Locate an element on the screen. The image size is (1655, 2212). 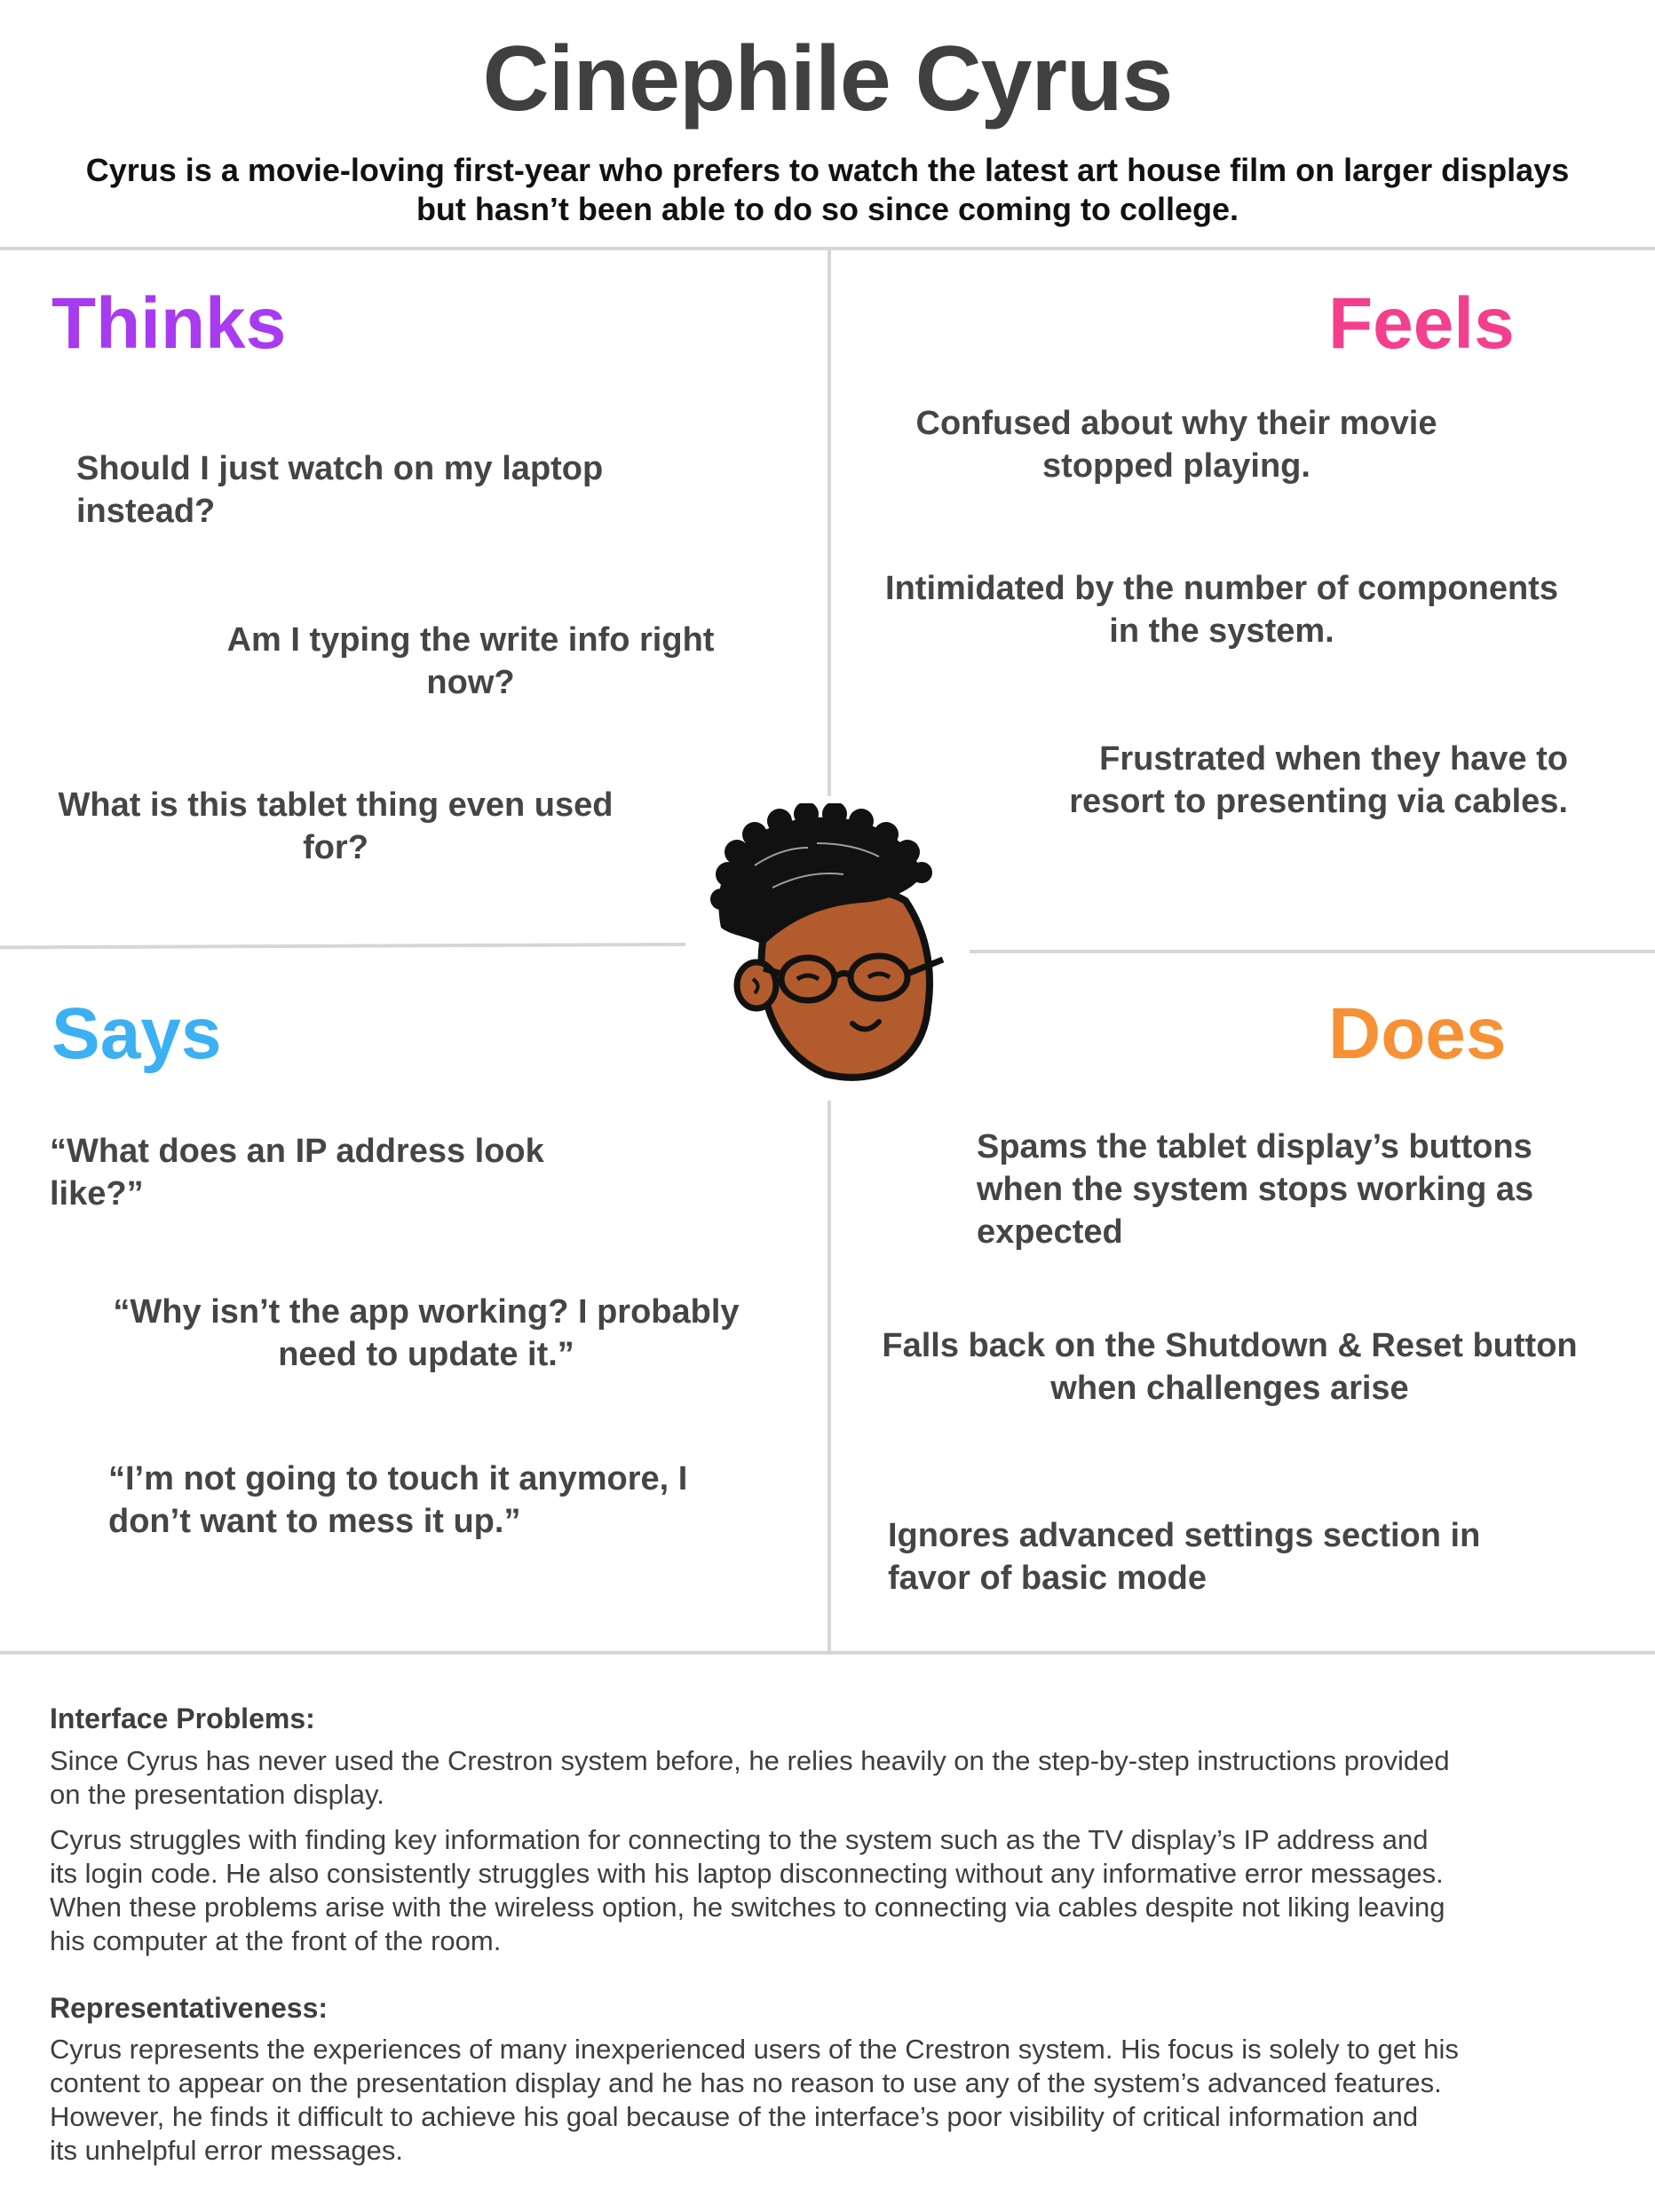
says-note-1-line-1: “What does an IP address look is located at coordinates (297, 1151).